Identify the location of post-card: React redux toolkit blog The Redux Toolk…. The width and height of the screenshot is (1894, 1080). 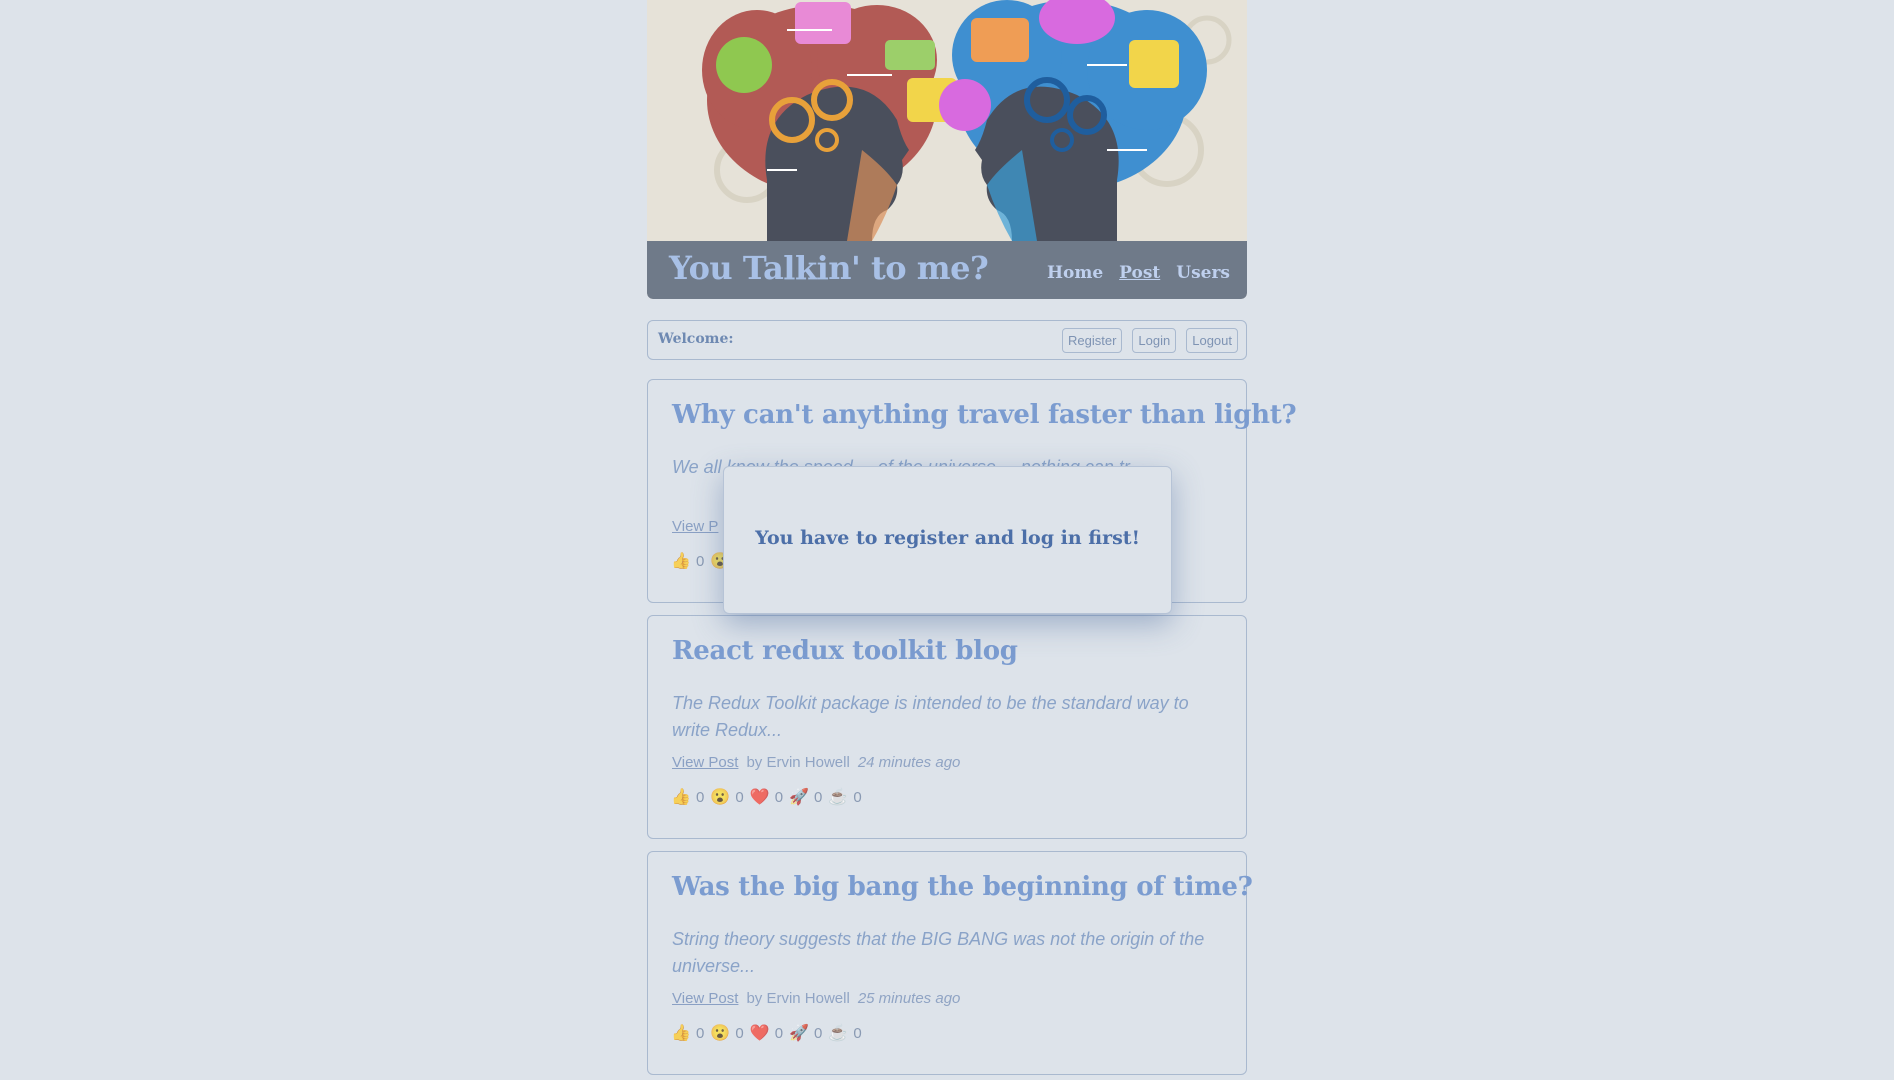
(947, 727).